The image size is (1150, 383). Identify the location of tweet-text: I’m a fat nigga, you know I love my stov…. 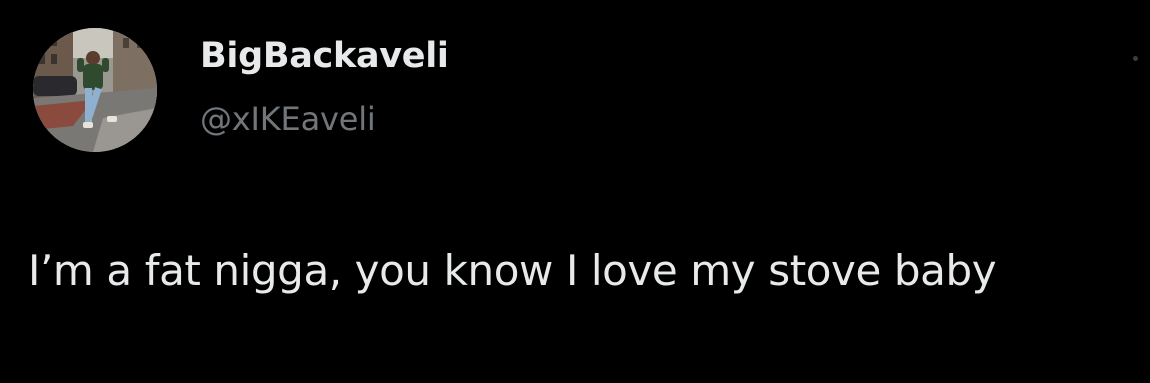
(512, 270).